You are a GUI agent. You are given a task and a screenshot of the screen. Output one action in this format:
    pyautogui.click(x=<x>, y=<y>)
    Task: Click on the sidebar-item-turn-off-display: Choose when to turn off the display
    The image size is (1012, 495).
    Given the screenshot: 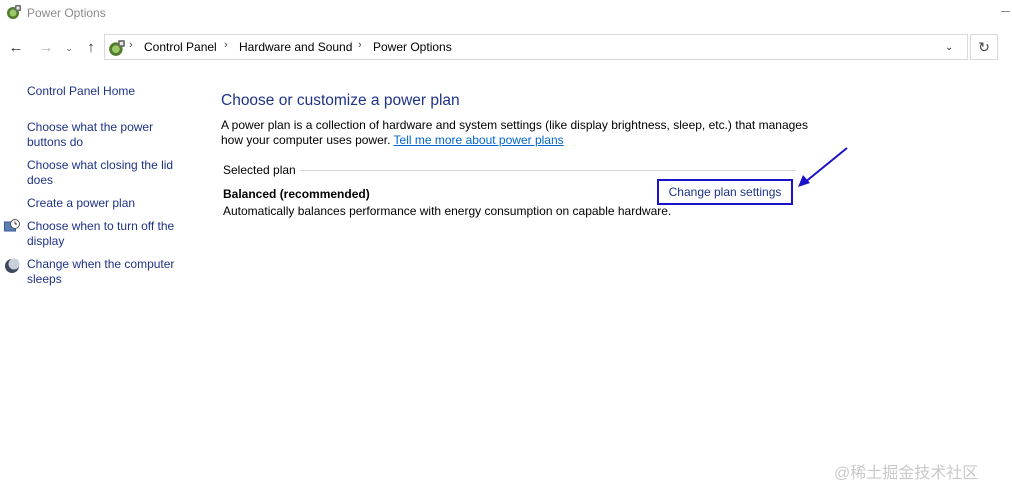 What is the action you would take?
    pyautogui.click(x=109, y=234)
    